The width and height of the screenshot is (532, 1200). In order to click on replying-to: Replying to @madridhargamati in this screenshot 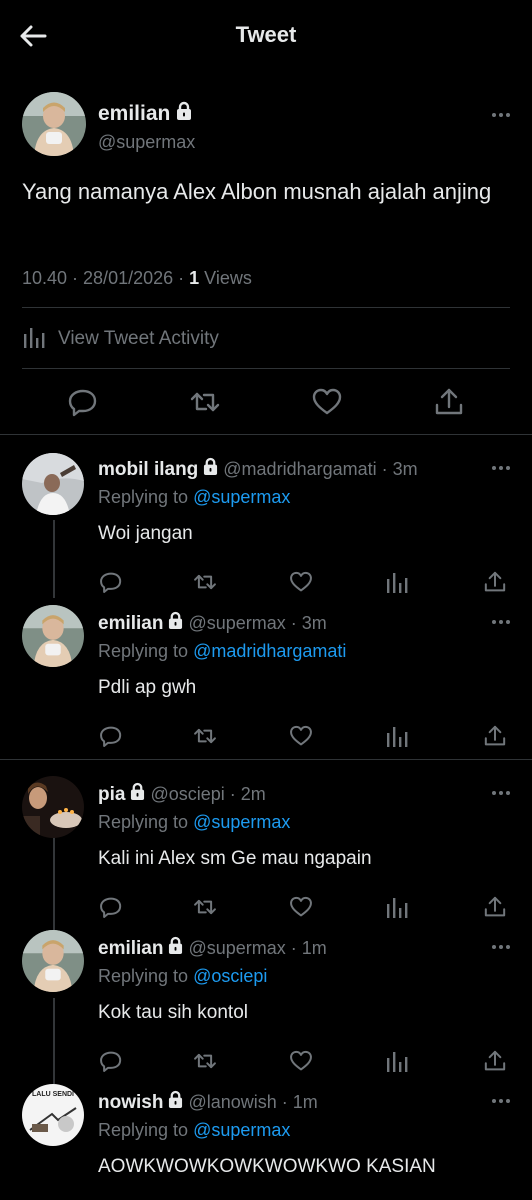, I will do `click(222, 651)`.